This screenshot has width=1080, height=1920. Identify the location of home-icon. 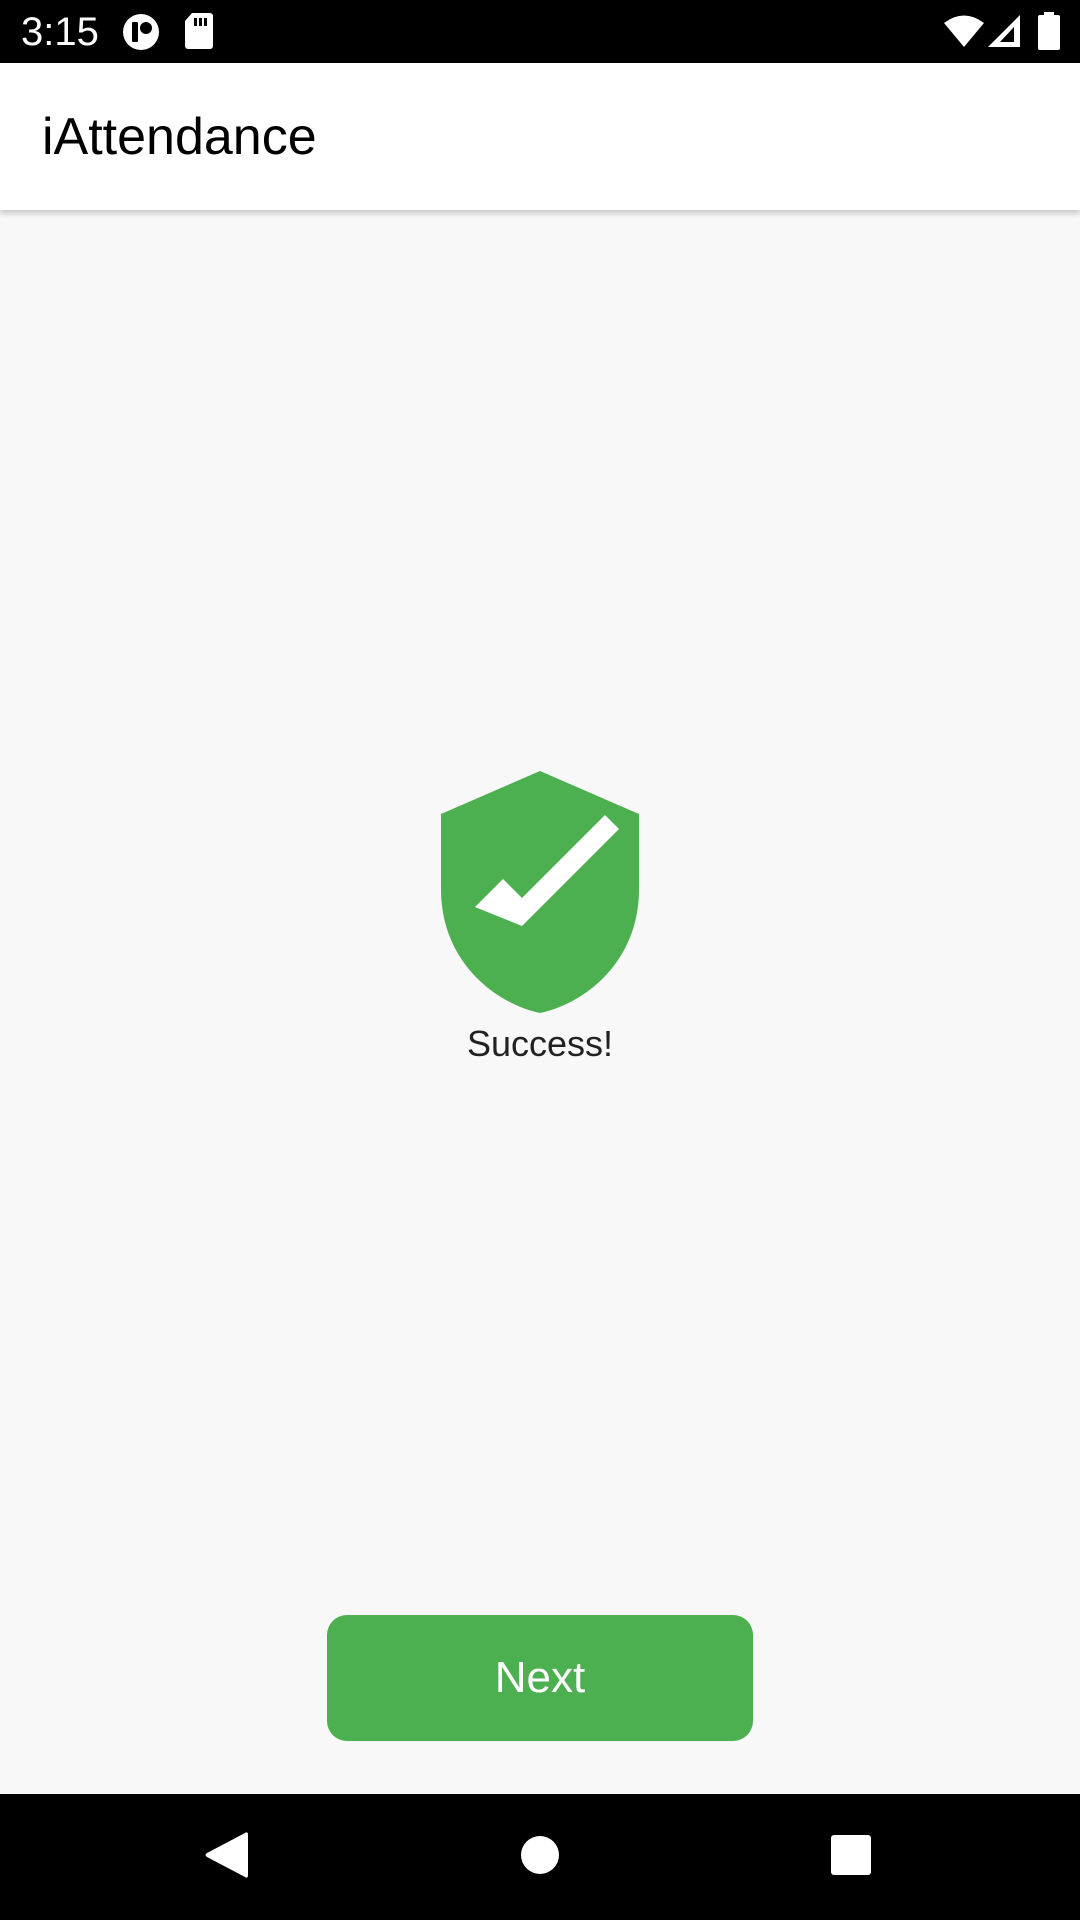
(540, 1857).